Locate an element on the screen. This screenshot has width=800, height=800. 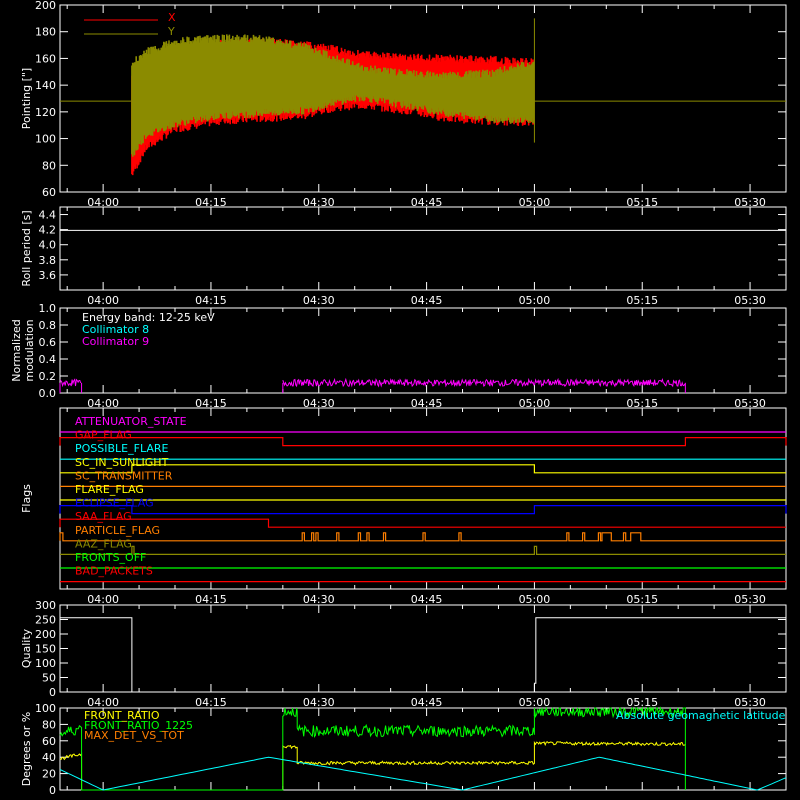
y-tick-label: 0.8 is located at coordinates (48, 325).